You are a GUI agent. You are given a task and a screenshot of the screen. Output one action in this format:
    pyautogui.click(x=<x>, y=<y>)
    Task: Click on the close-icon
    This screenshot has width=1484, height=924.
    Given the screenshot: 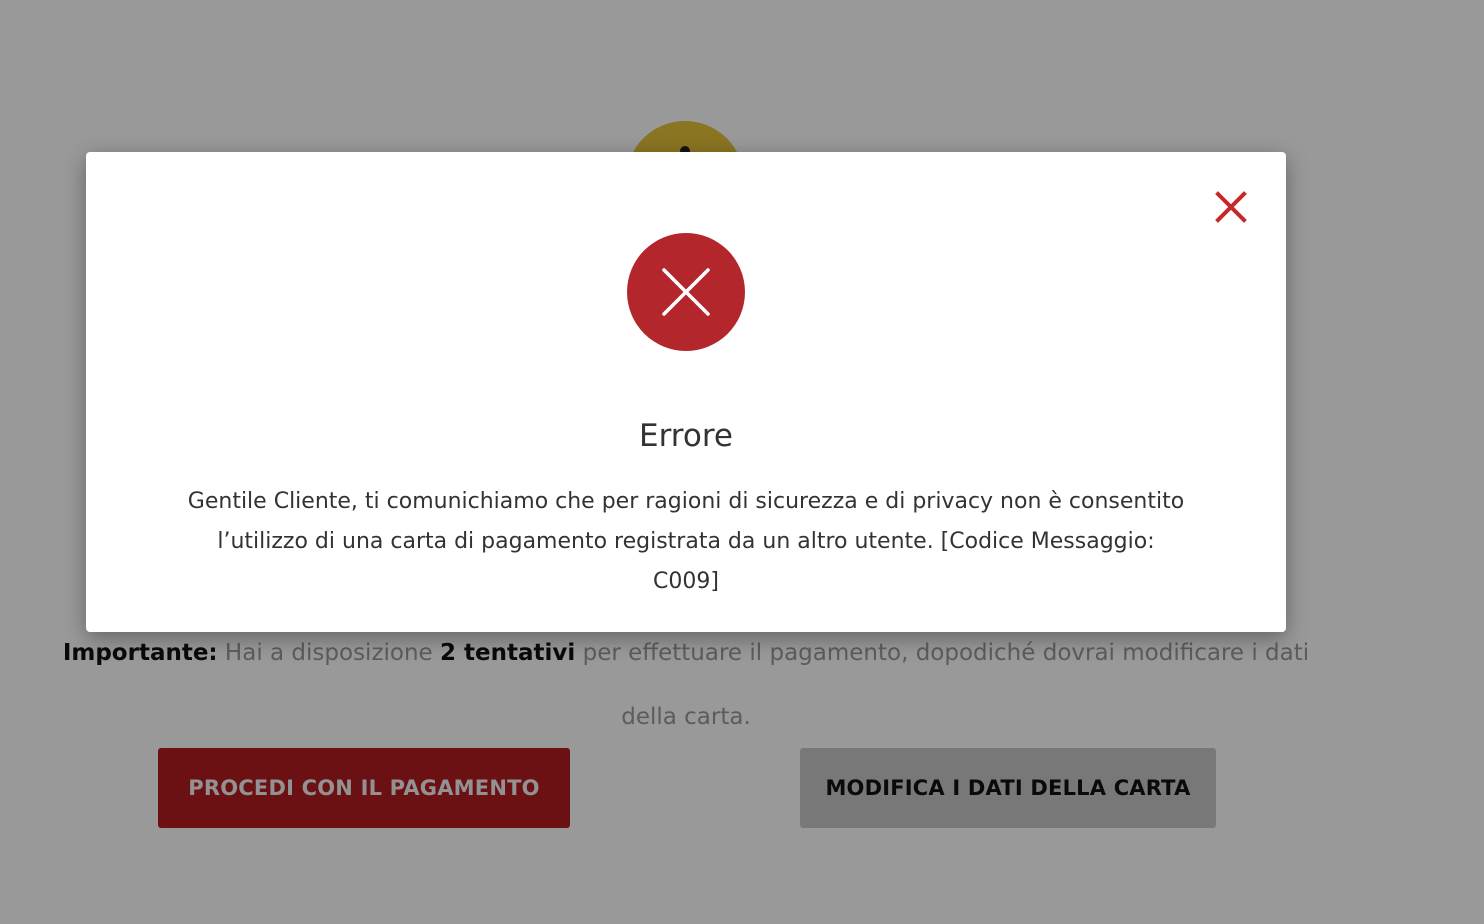 What is the action you would take?
    pyautogui.click(x=1231, y=207)
    